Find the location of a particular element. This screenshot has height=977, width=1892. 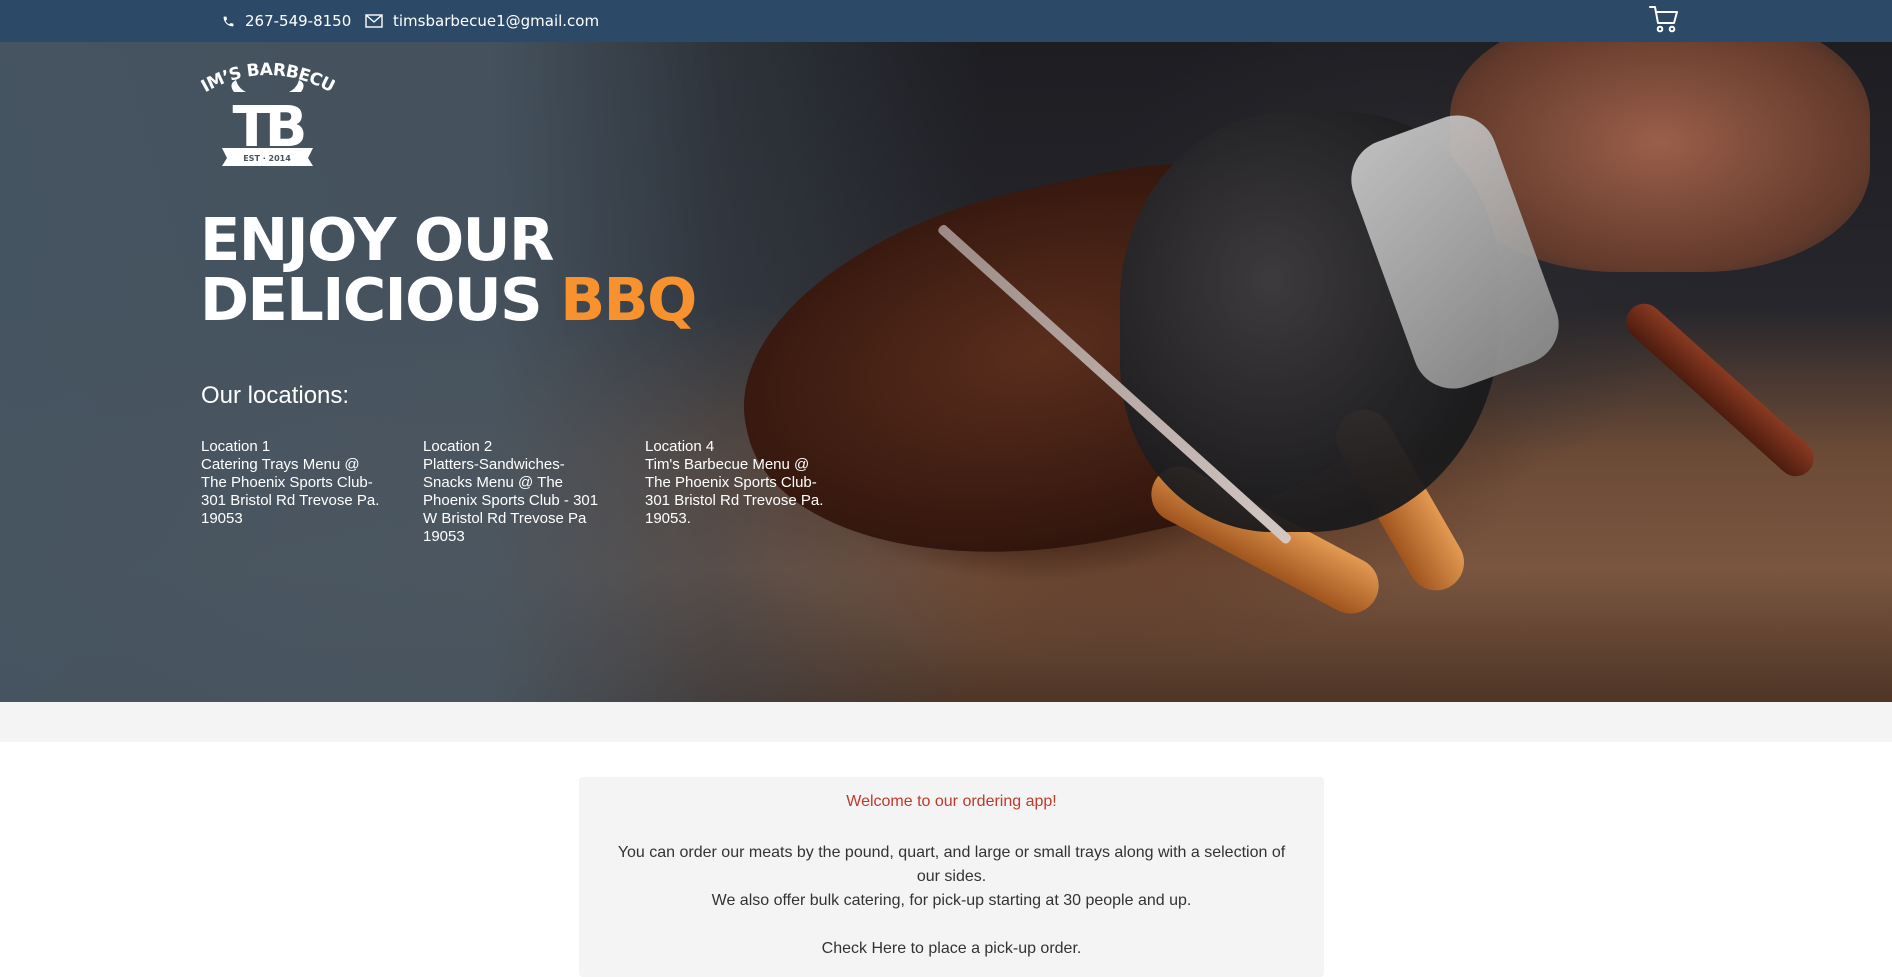

phone-icon is located at coordinates (228, 21).